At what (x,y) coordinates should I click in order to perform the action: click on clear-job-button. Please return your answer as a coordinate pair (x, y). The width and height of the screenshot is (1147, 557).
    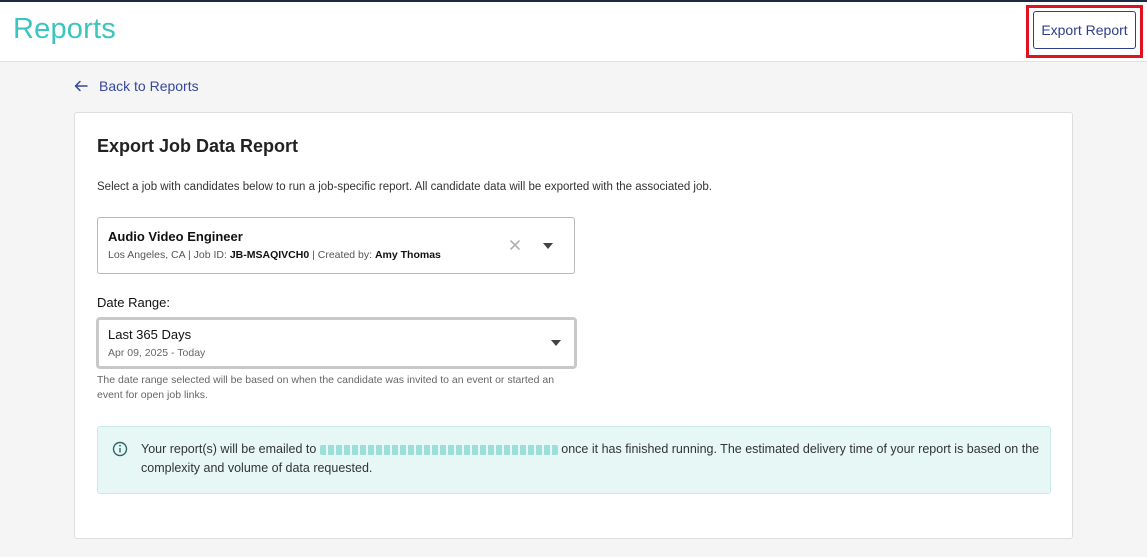
    Looking at the image, I should click on (515, 245).